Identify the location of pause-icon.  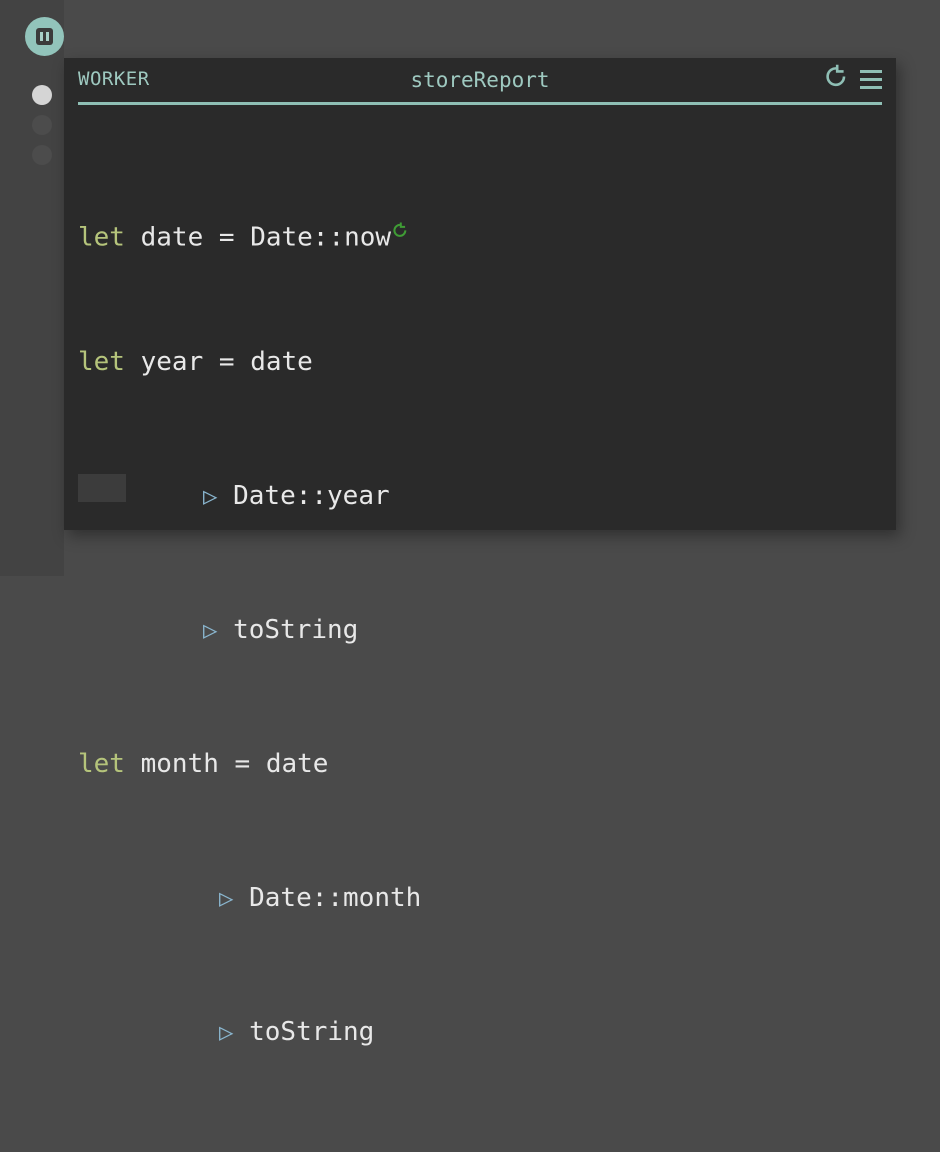
(44, 36).